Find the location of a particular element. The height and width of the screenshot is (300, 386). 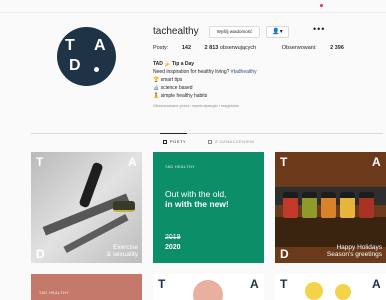

following-label: Obserwowani: is located at coordinates (299, 48).